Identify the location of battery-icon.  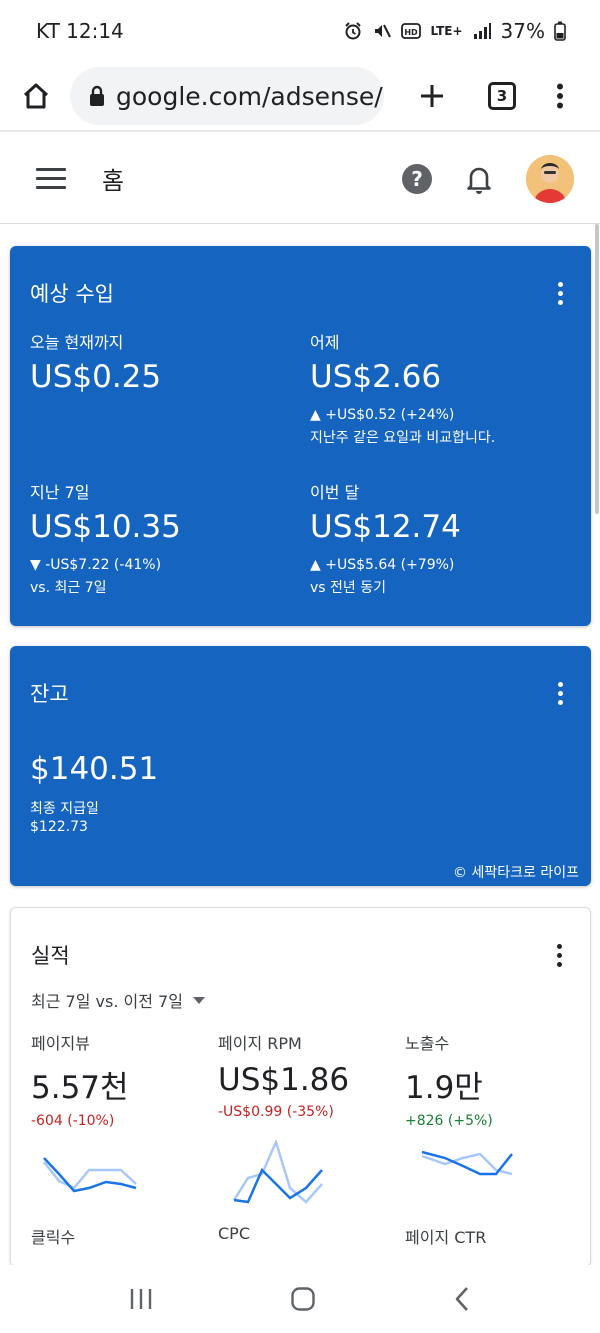
(560, 31).